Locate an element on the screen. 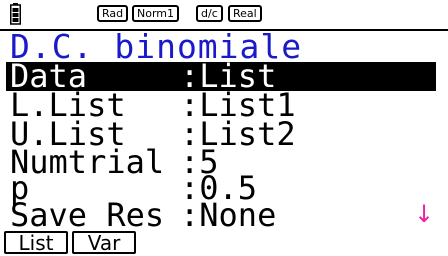  status-bar: Rad Norm1 d/c Real is located at coordinates (224, 15).